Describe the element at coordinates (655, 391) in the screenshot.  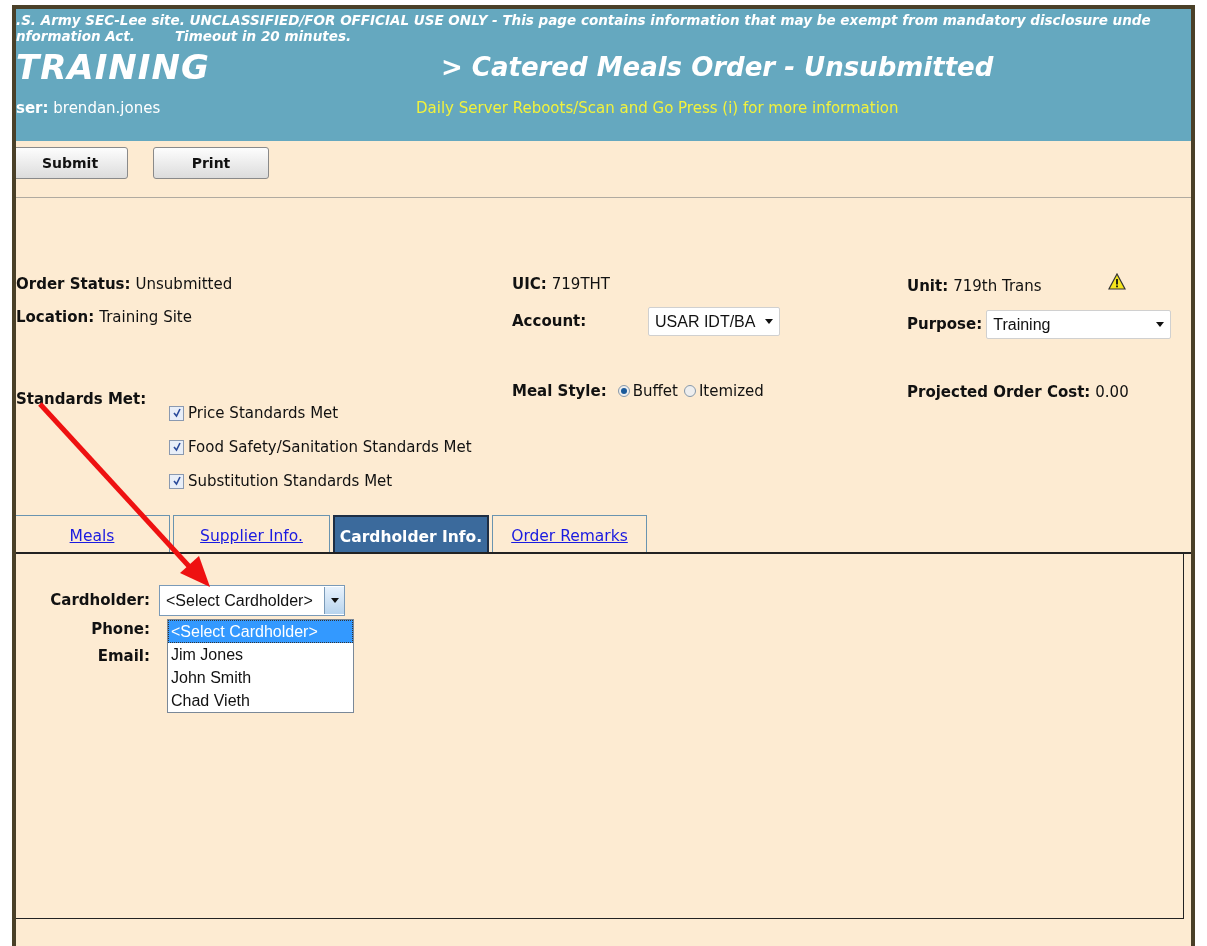
I see `radio-label: Buffet` at that location.